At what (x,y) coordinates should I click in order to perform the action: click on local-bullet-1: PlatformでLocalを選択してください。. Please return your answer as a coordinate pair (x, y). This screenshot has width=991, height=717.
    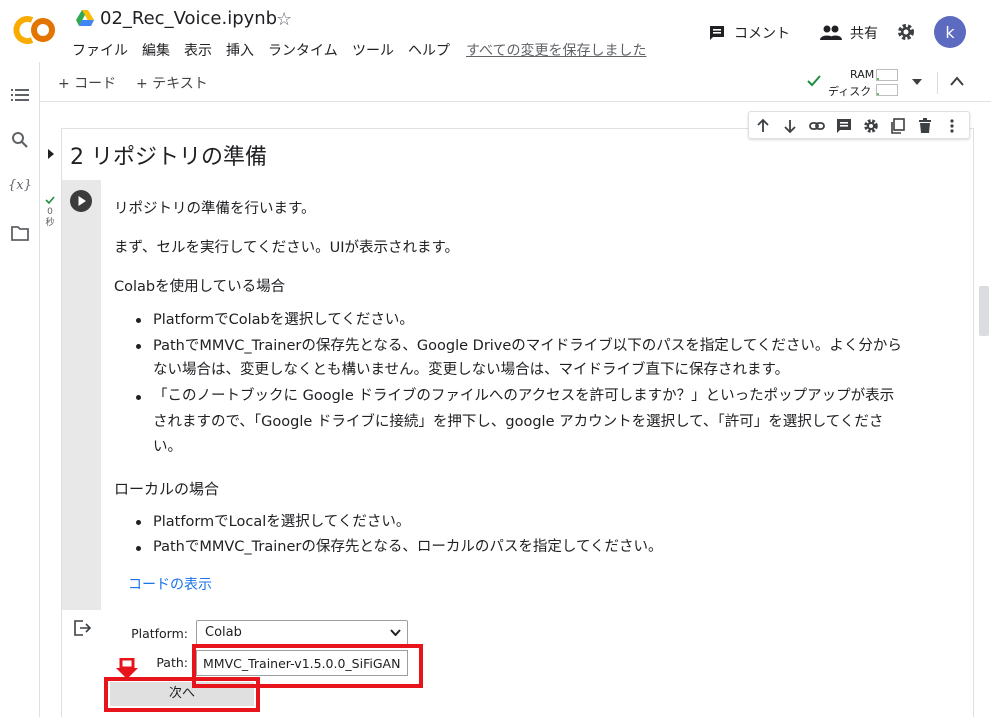
    Looking at the image, I should click on (282, 522).